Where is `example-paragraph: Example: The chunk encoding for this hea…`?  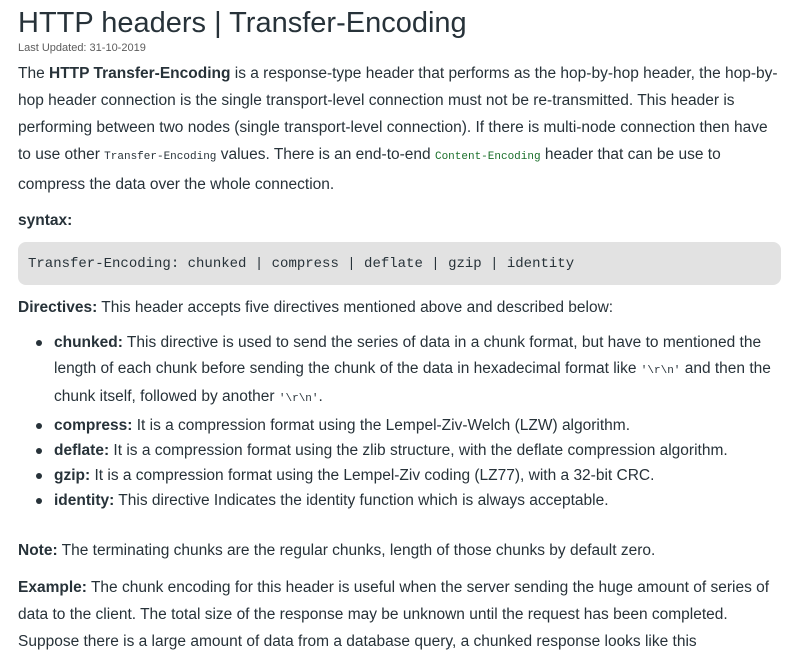 example-paragraph: Example: The chunk encoding for this hea… is located at coordinates (399, 614).